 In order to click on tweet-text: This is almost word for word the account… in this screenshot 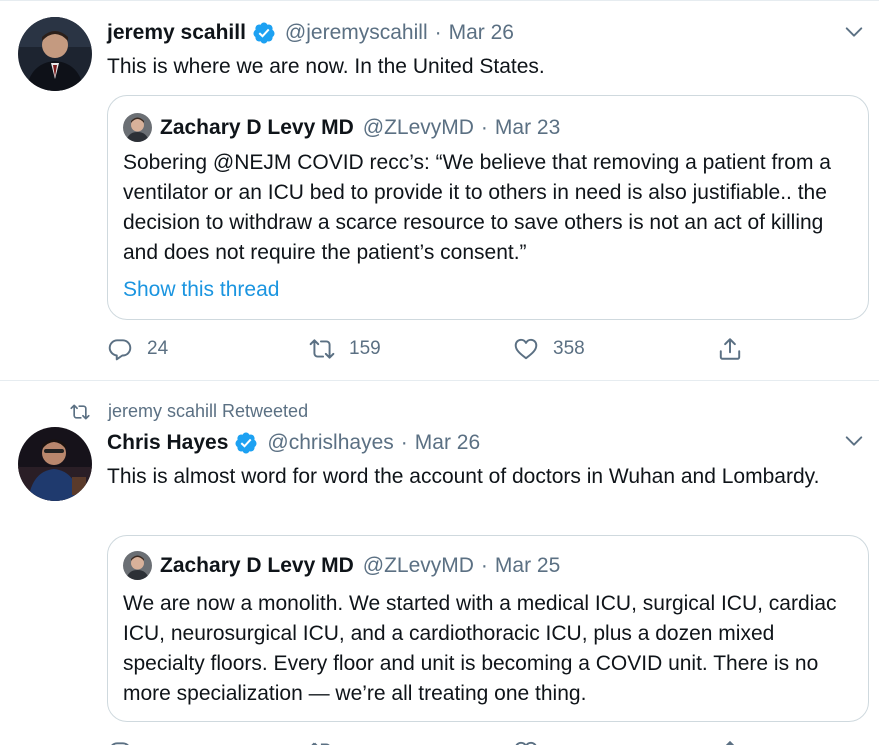, I will do `click(463, 476)`.